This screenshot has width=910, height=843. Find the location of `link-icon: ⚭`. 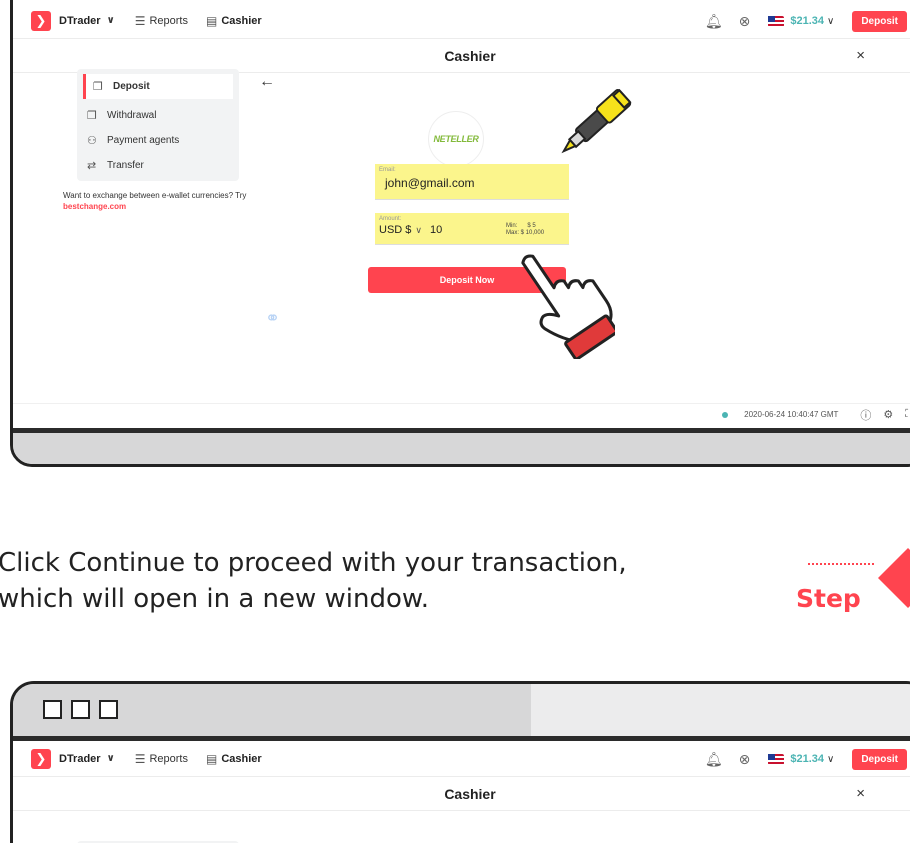

link-icon: ⚭ is located at coordinates (273, 318).